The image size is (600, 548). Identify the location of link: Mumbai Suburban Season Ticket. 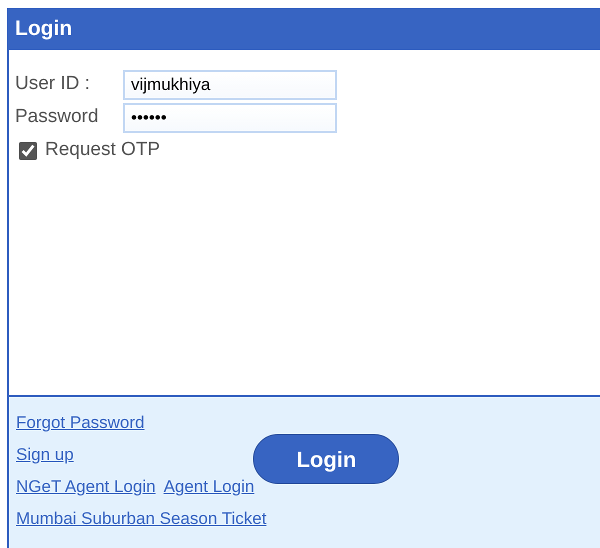
(141, 519).